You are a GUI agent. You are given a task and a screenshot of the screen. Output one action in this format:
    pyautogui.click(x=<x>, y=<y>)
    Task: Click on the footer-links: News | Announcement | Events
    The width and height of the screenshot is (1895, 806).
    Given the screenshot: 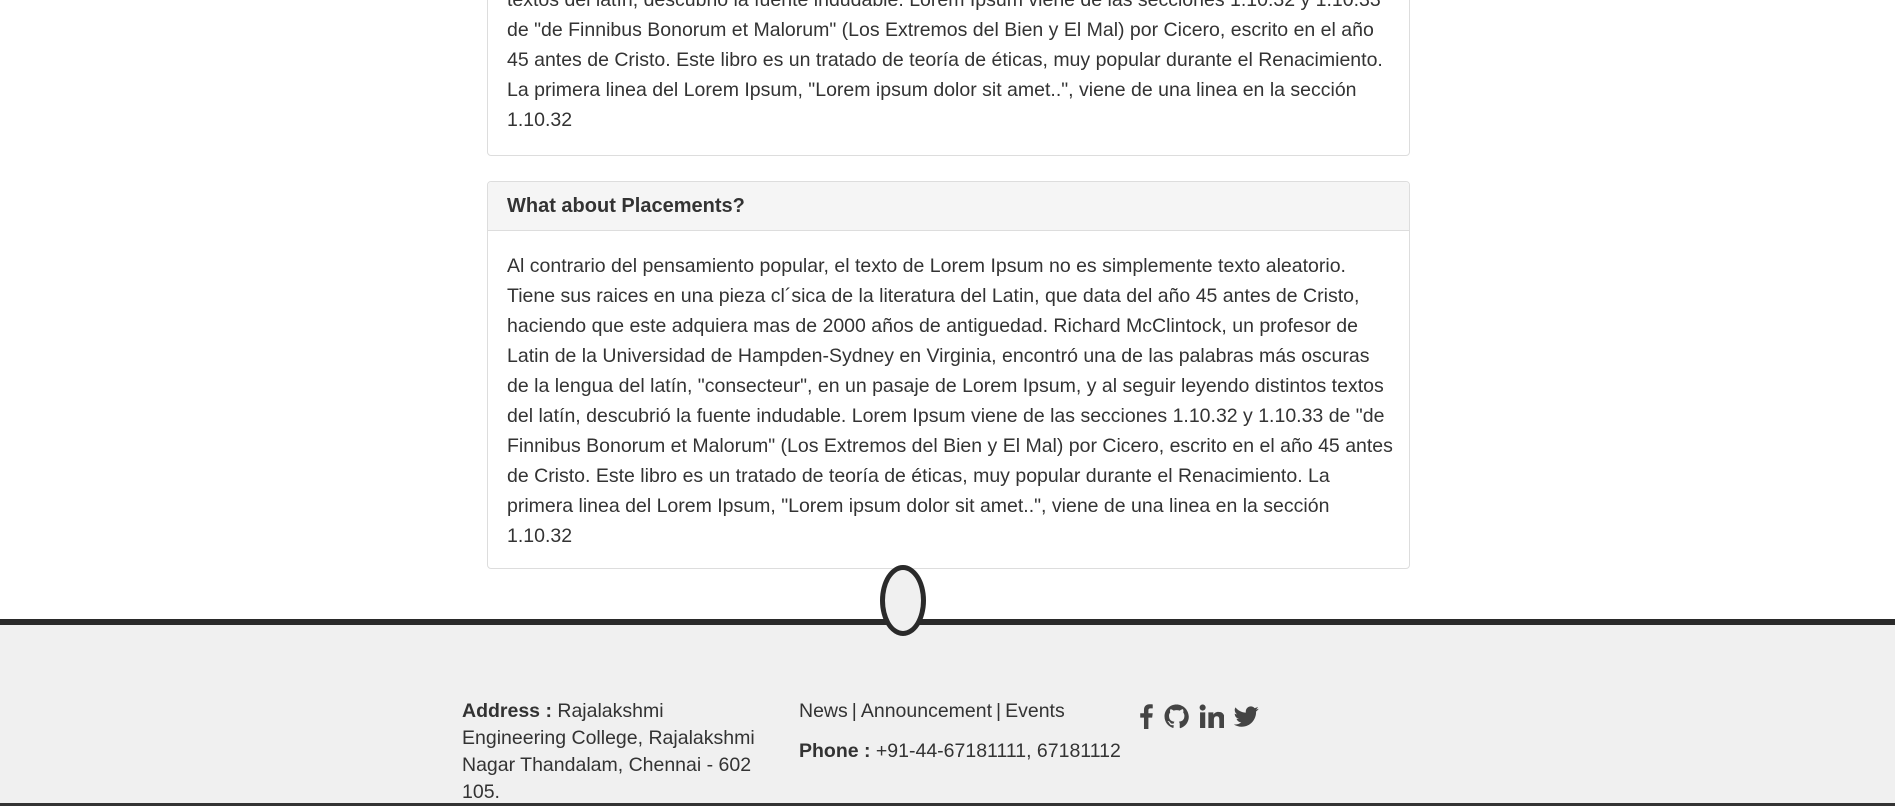 What is the action you would take?
    pyautogui.click(x=932, y=711)
    